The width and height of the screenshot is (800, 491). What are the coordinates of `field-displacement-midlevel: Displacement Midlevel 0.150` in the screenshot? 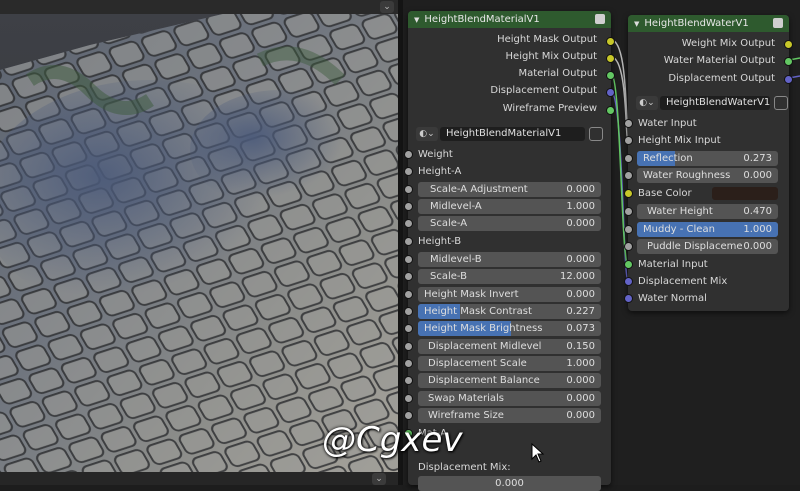 It's located at (509, 346).